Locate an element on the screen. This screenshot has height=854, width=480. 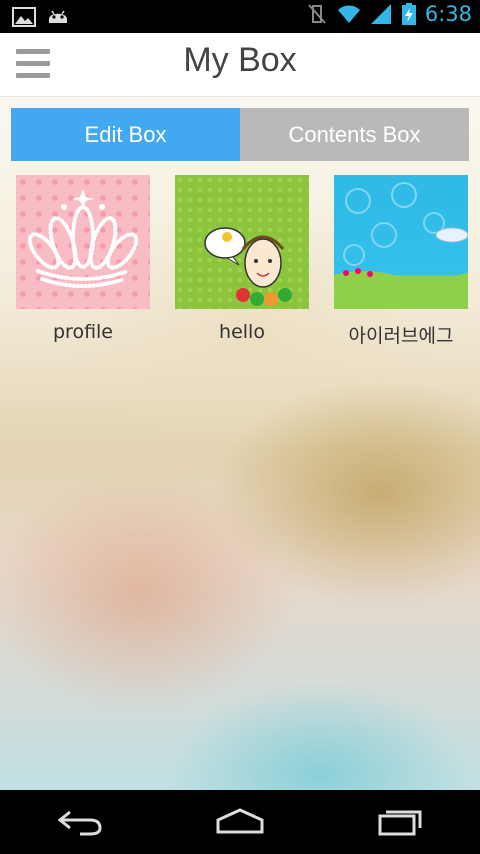
header-bar: My Box is located at coordinates (240, 65).